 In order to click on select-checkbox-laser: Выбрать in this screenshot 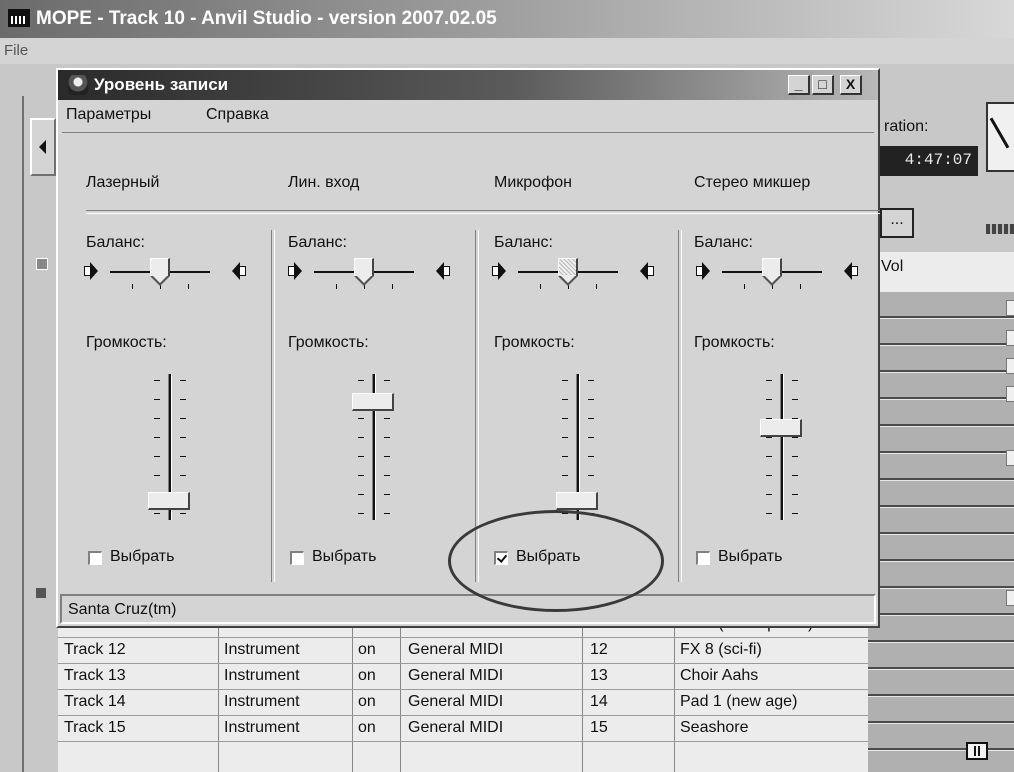, I will do `click(173, 560)`.